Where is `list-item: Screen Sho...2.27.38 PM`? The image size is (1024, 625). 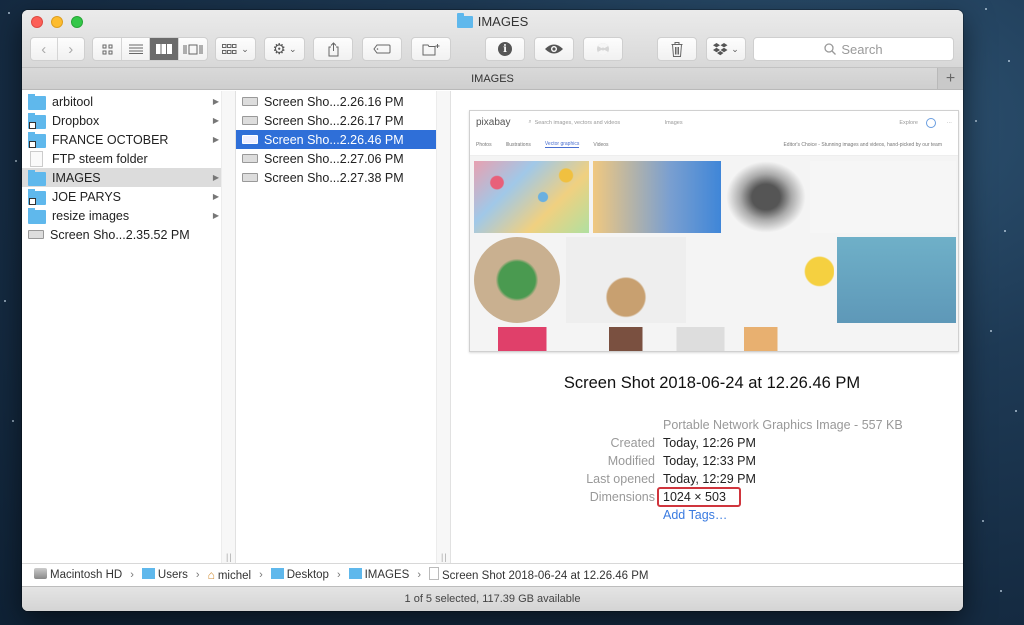 list-item: Screen Sho...2.27.38 PM is located at coordinates (343, 177).